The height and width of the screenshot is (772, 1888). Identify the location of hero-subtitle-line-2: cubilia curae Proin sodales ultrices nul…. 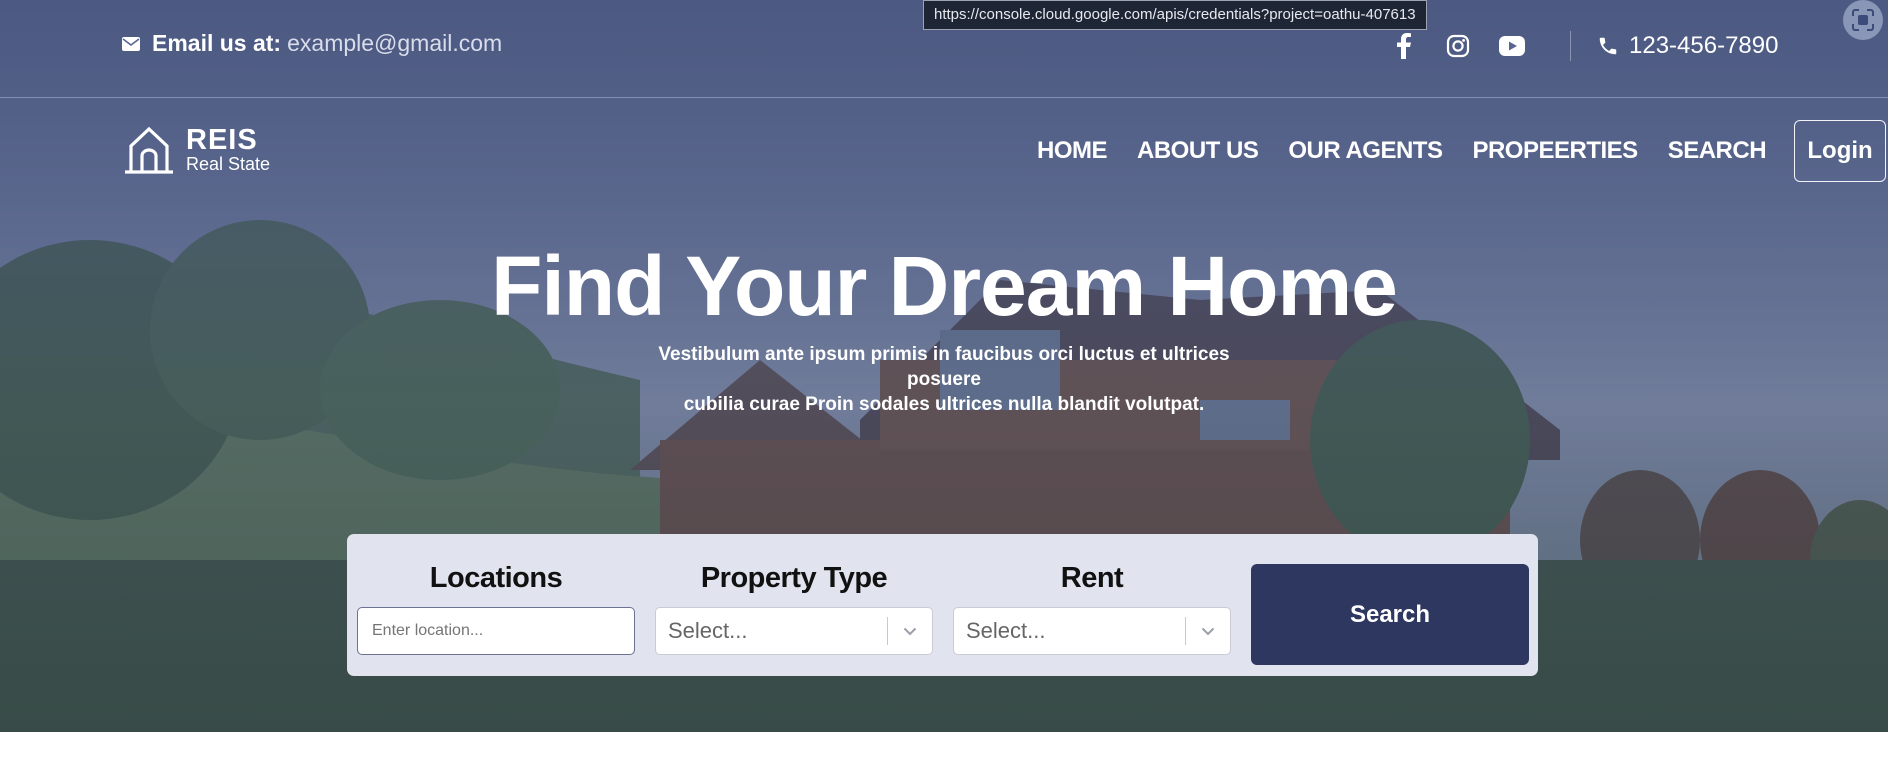
(944, 404).